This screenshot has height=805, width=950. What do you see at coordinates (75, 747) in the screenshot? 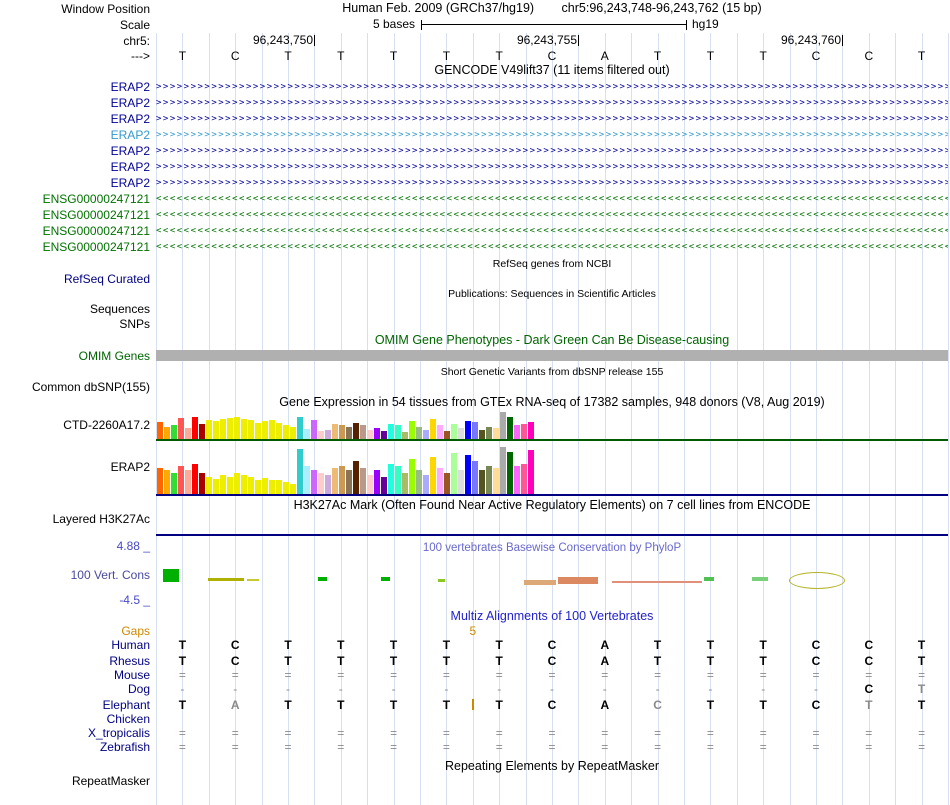
I see `species-label-zebrafish: Zebrafish` at bounding box center [75, 747].